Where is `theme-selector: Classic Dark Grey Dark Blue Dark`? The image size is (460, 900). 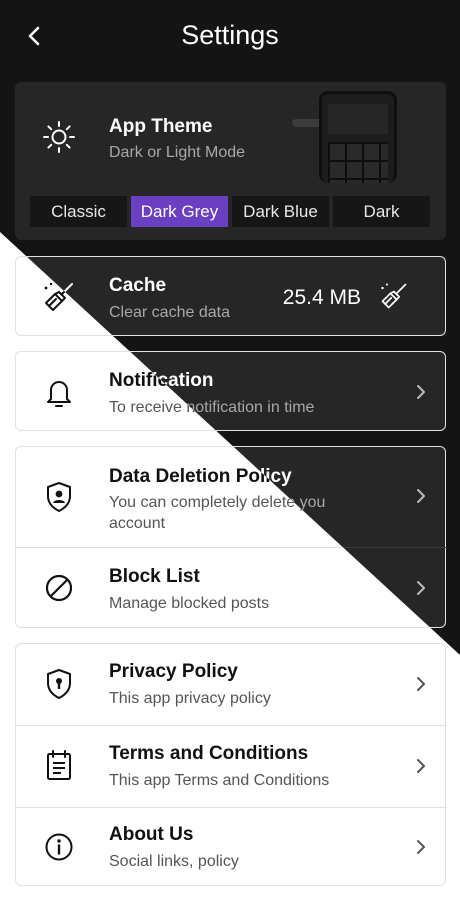
theme-selector: Classic Dark Grey Dark Blue Dark is located at coordinates (230, 211).